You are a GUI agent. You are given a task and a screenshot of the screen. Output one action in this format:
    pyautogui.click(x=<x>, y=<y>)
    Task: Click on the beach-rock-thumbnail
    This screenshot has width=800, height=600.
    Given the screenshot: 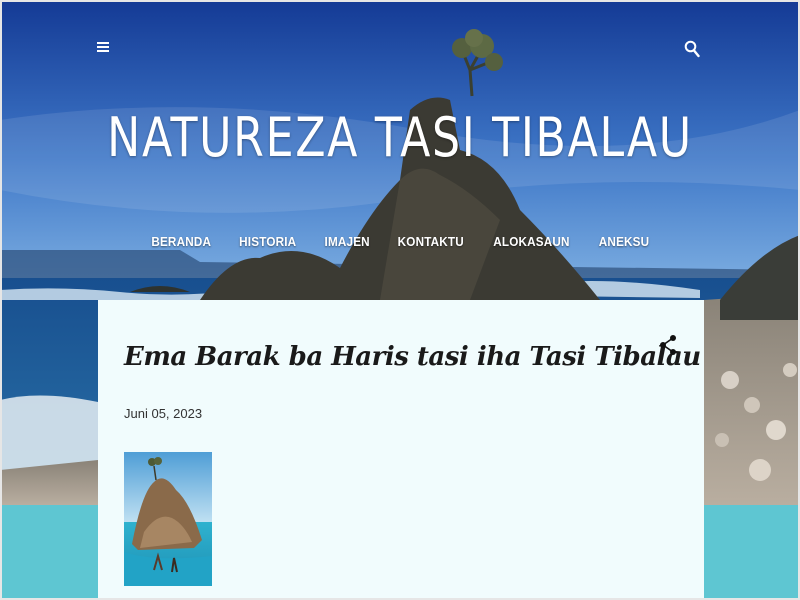 What is the action you would take?
    pyautogui.click(x=168, y=519)
    